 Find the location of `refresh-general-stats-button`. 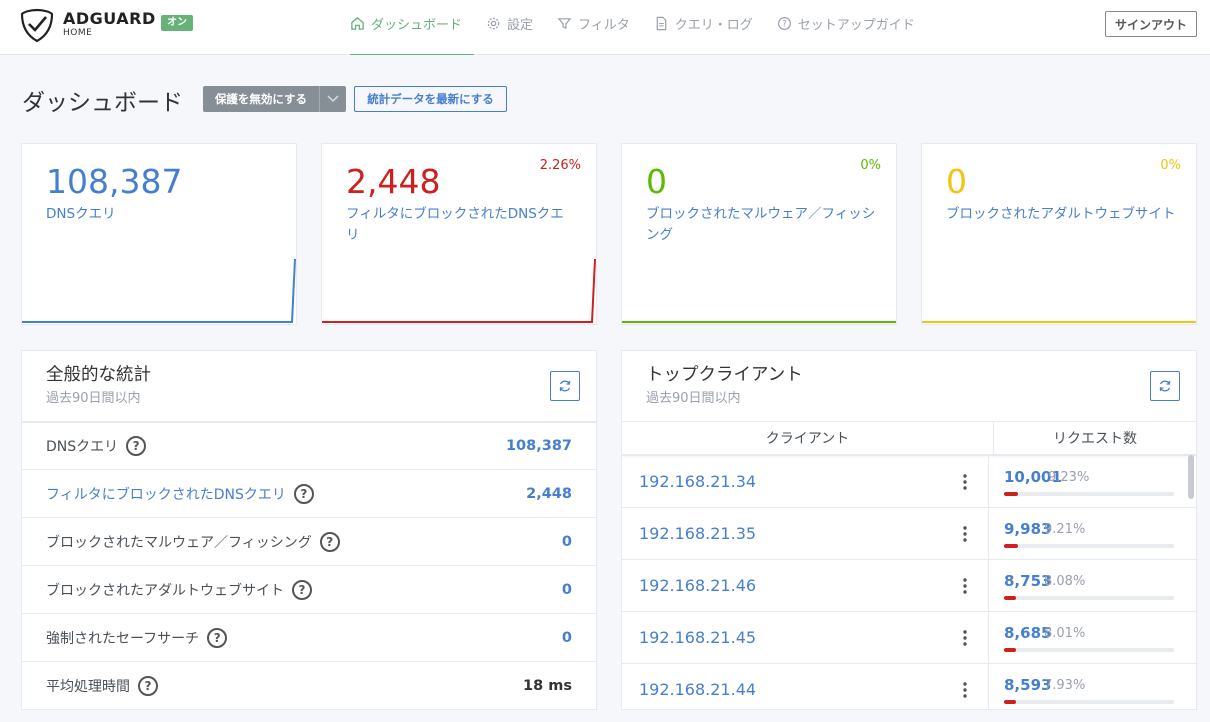

refresh-general-stats-button is located at coordinates (565, 386).